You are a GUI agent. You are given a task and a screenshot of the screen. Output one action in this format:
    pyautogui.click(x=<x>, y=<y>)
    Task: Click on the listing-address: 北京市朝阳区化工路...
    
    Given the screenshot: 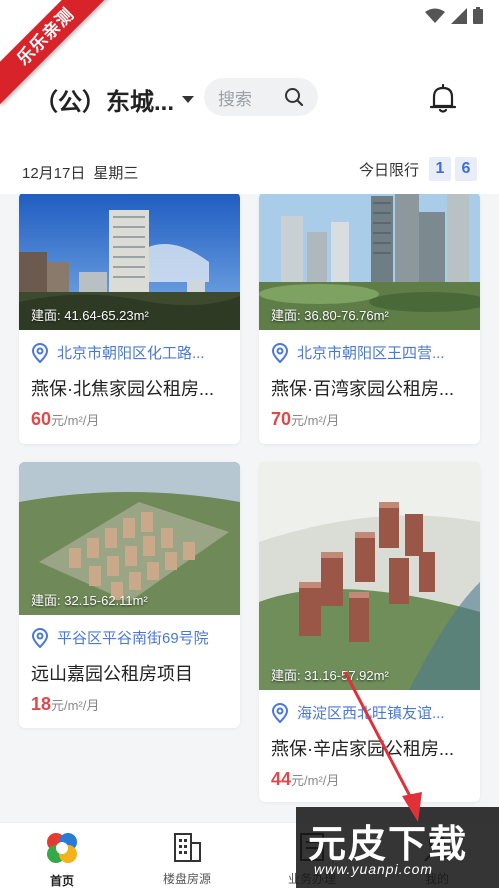 What is the action you would take?
    pyautogui.click(x=129, y=346)
    